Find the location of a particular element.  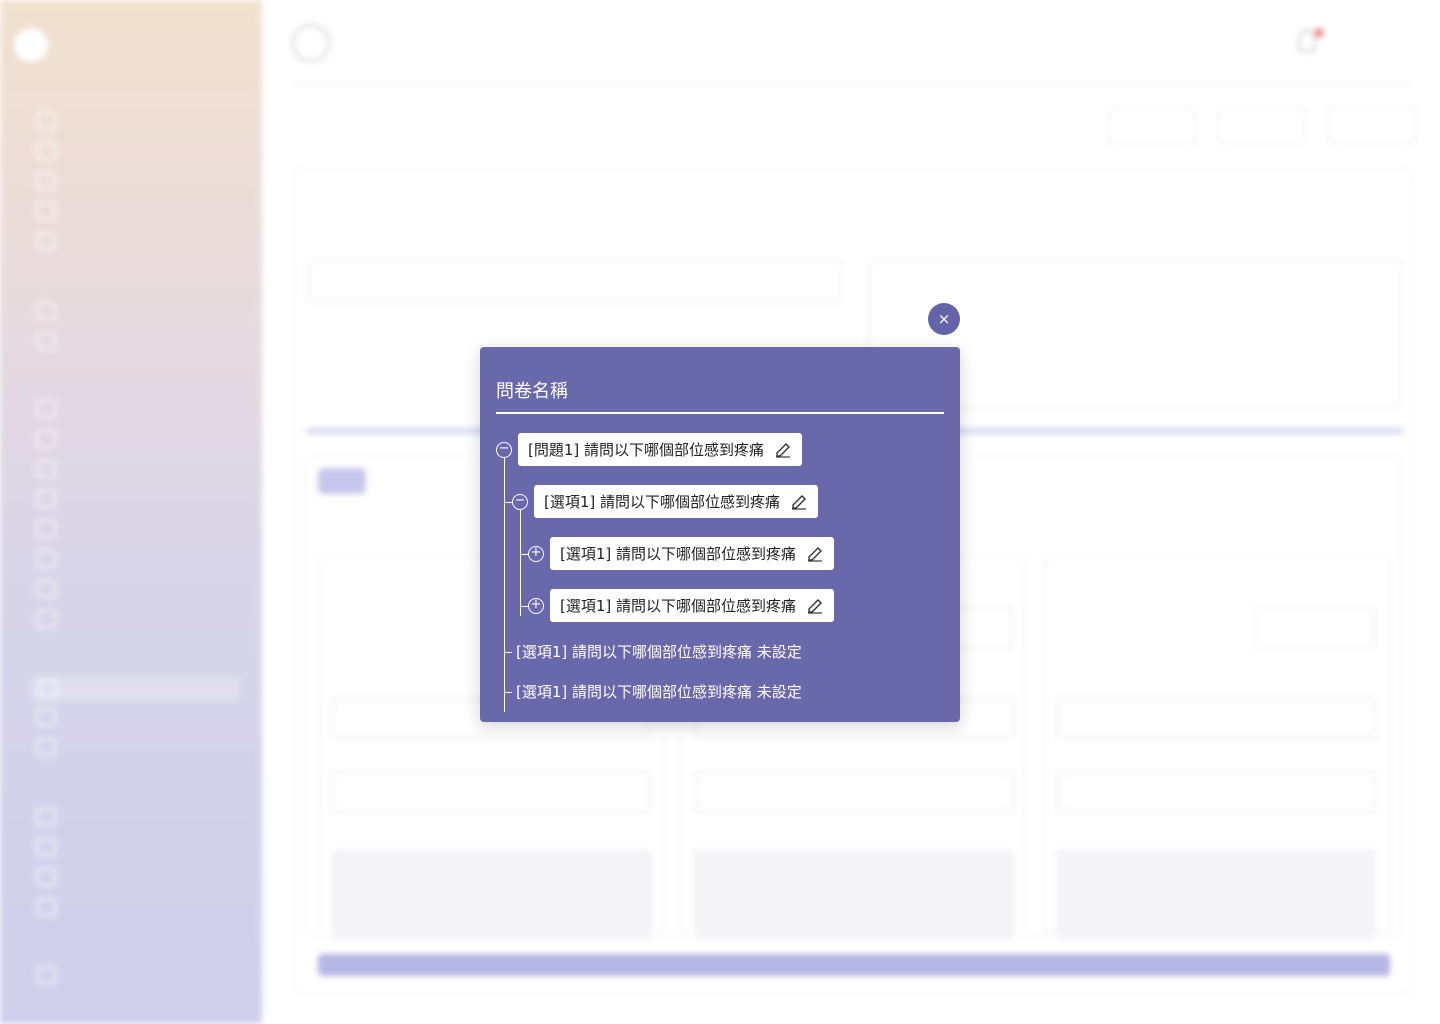

sidebar-brand is located at coordinates (37, 45).